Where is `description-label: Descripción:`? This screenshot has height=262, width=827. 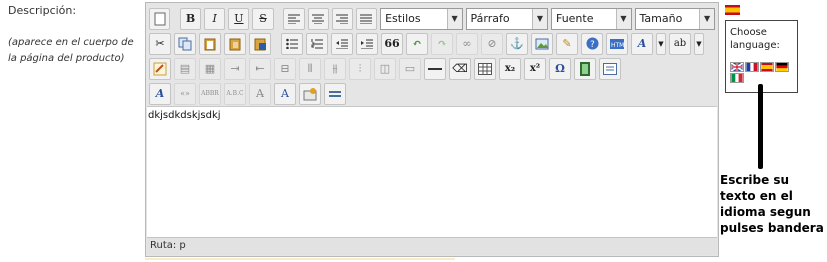
description-label: Descripción: is located at coordinates (42, 10).